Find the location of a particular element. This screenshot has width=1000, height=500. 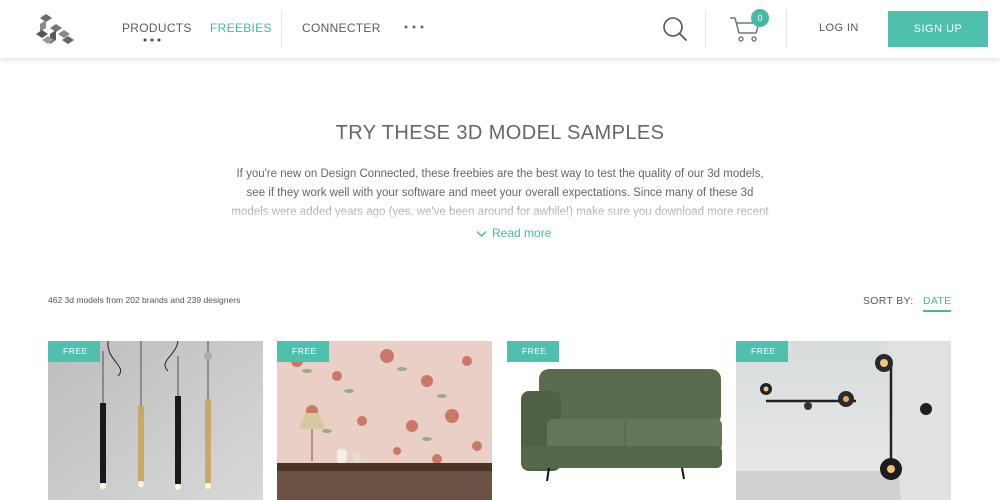

read-more-label: Read more is located at coordinates (522, 233).